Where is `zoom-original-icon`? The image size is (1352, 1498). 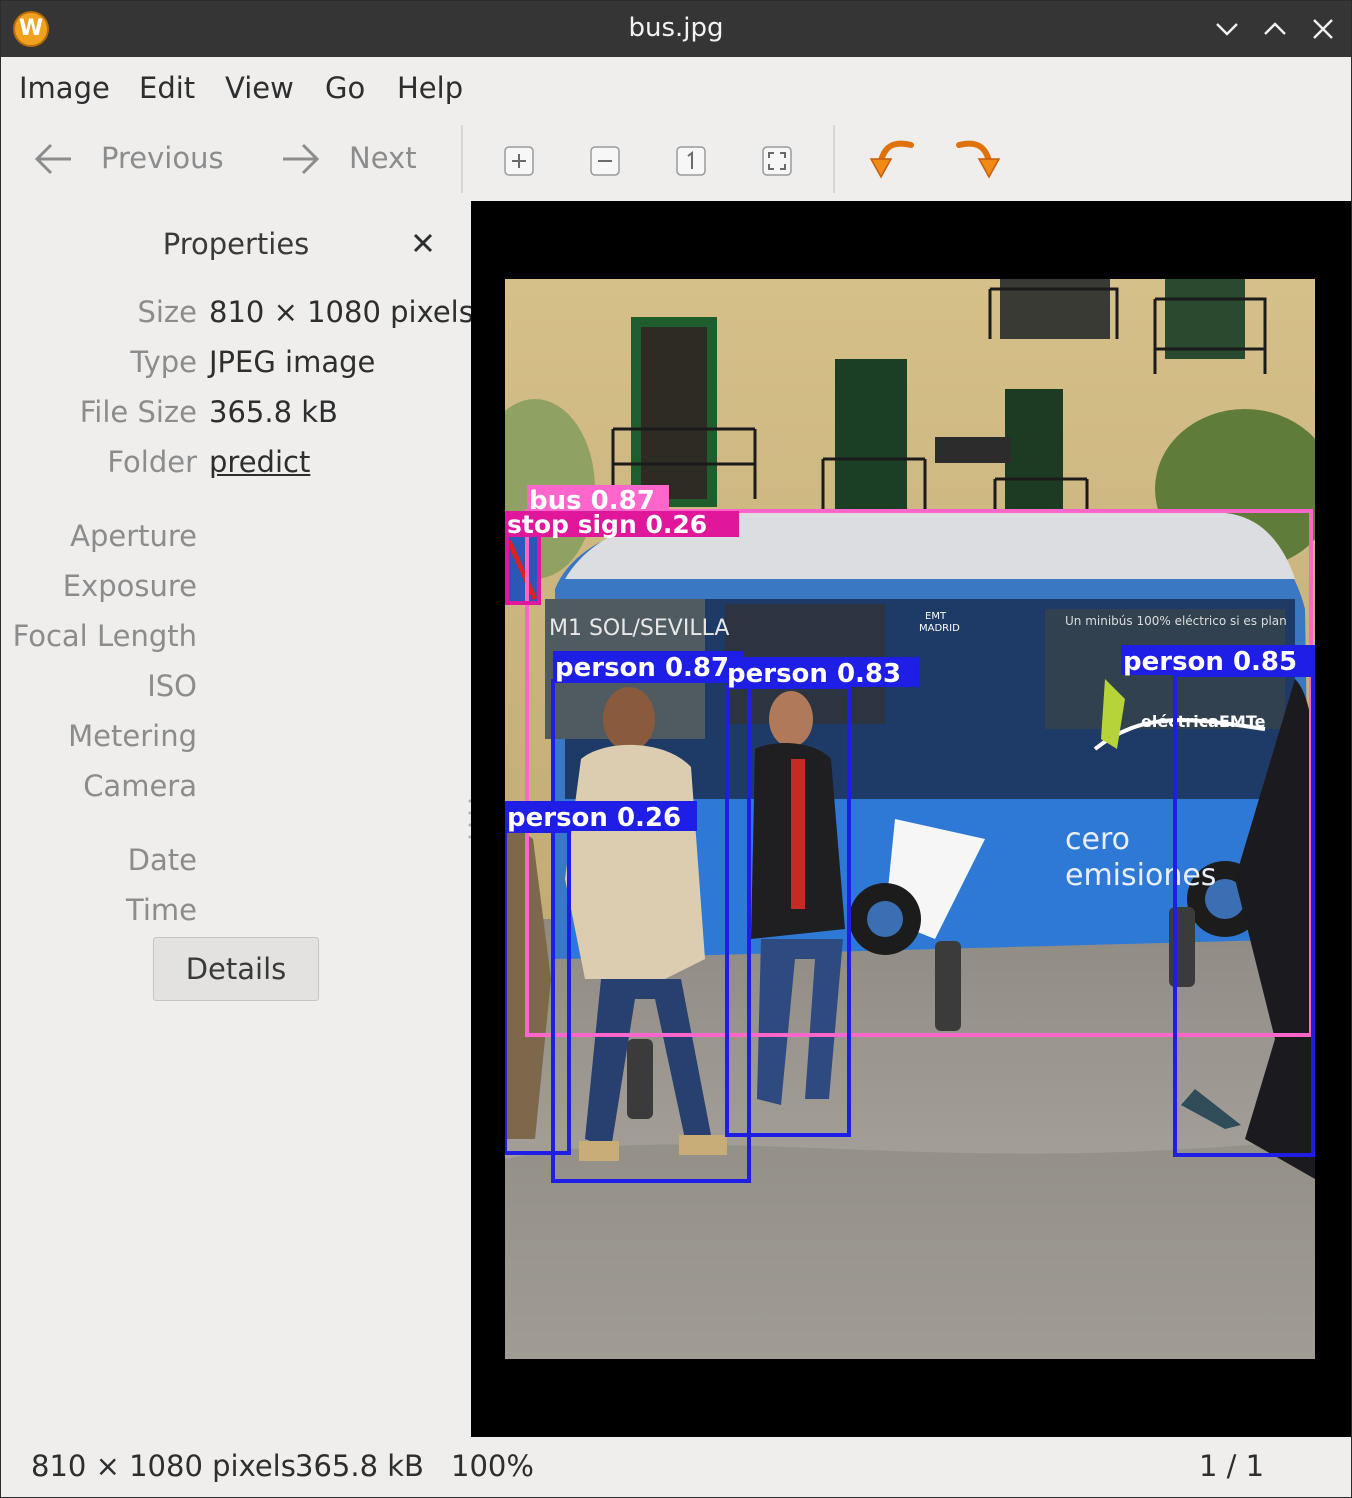
zoom-original-icon is located at coordinates (691, 161).